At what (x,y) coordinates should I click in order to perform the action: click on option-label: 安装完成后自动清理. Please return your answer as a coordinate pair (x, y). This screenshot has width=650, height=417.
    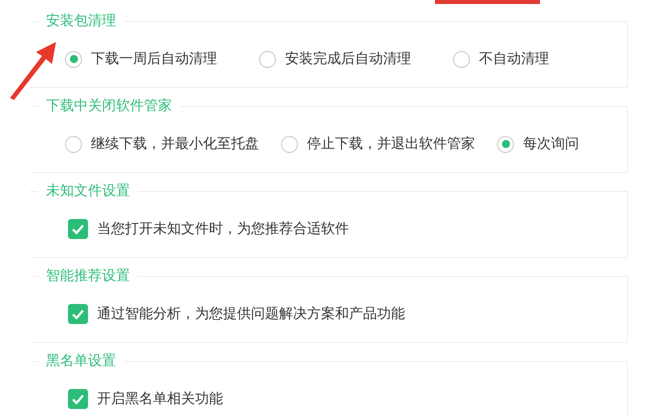
    Looking at the image, I should click on (348, 59).